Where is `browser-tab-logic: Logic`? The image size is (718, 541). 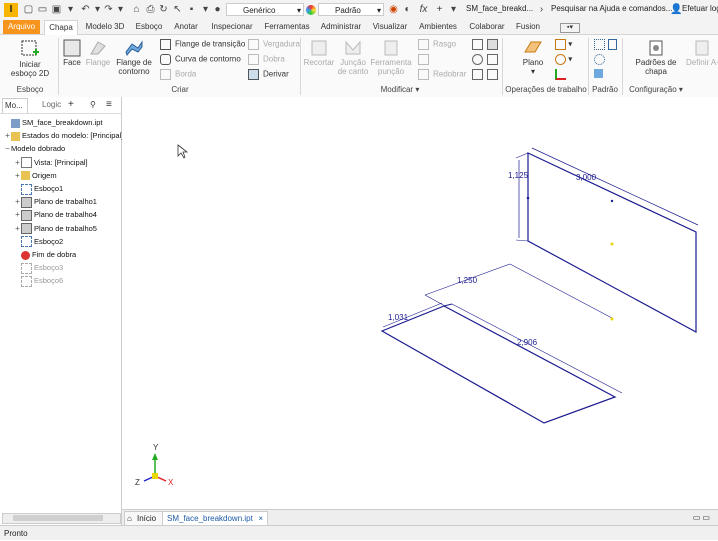 browser-tab-logic: Logic is located at coordinates (50, 105).